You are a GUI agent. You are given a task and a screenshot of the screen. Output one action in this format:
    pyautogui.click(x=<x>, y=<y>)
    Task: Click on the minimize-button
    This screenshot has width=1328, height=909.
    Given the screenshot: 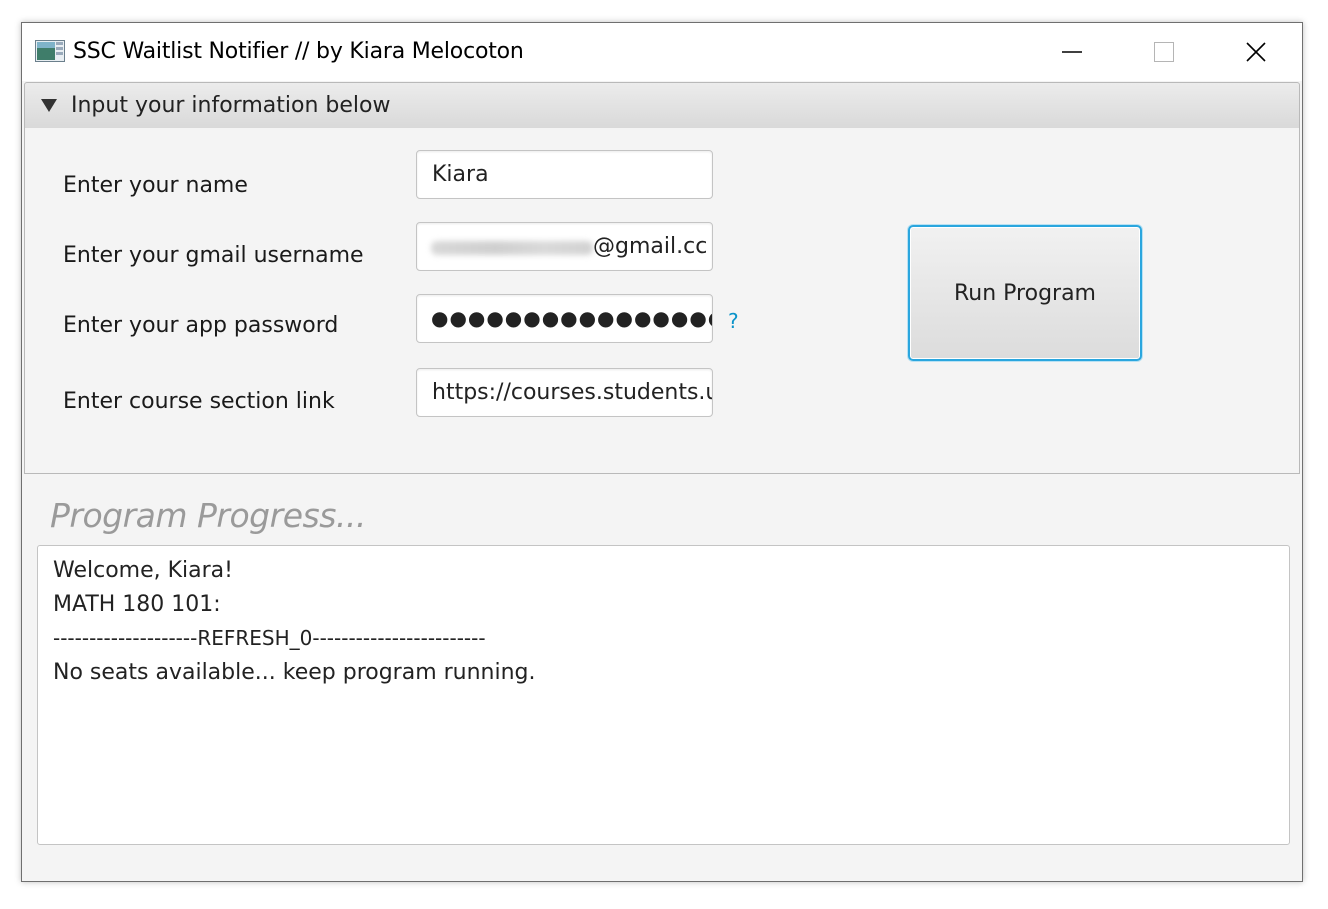 What is the action you would take?
    pyautogui.click(x=1072, y=52)
    